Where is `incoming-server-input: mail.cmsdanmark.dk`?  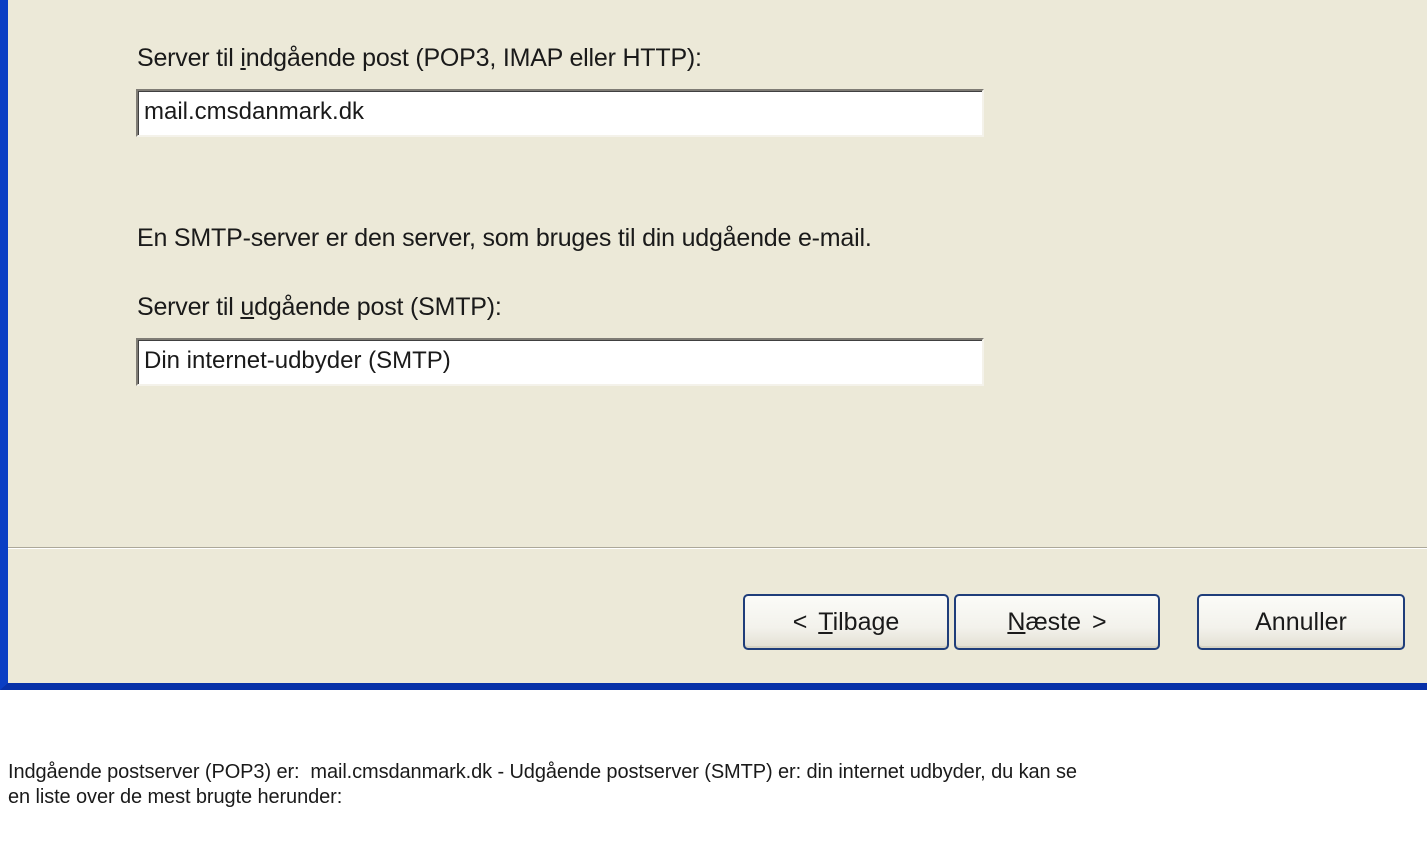 incoming-server-input: mail.cmsdanmark.dk is located at coordinates (560, 113).